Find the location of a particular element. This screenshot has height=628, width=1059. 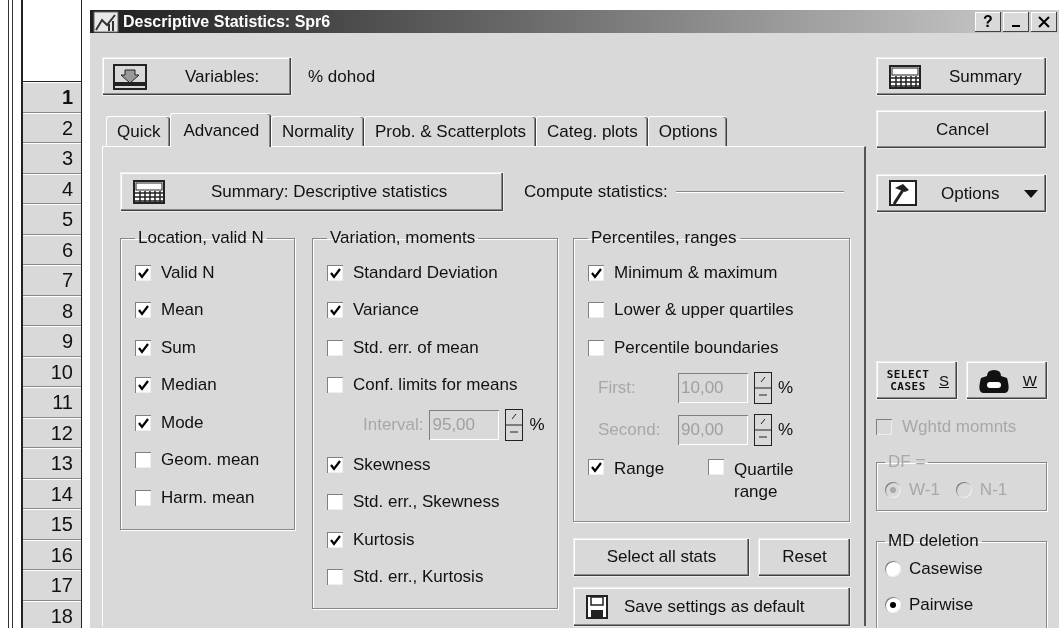

checkbox-label: Quartile range is located at coordinates (764, 480).